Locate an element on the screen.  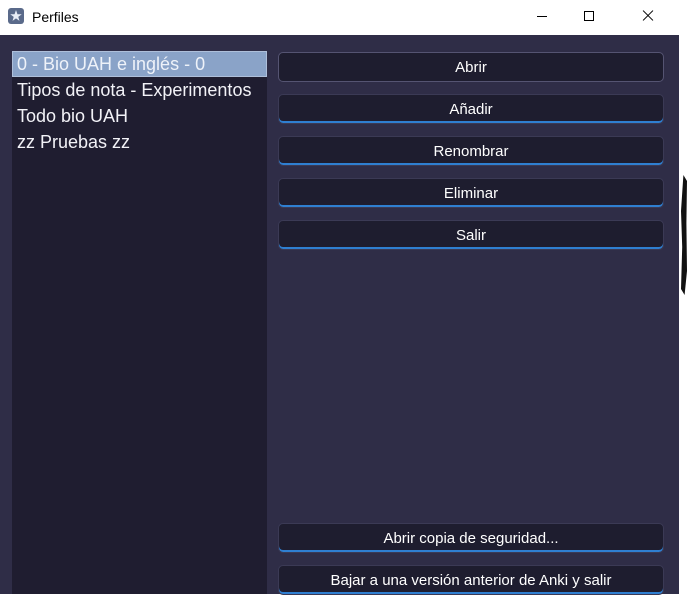
maximize-button is located at coordinates (589, 16).